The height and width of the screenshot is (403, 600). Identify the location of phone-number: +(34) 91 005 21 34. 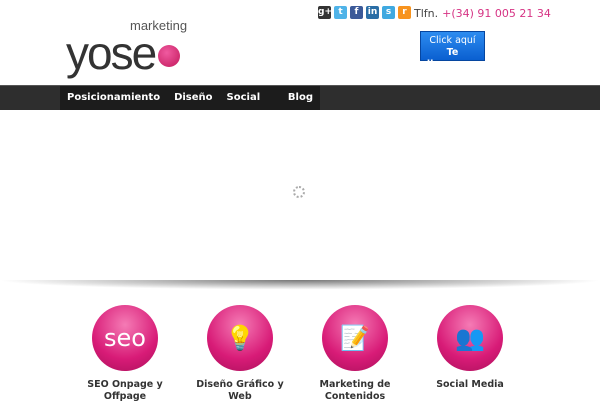
(496, 13).